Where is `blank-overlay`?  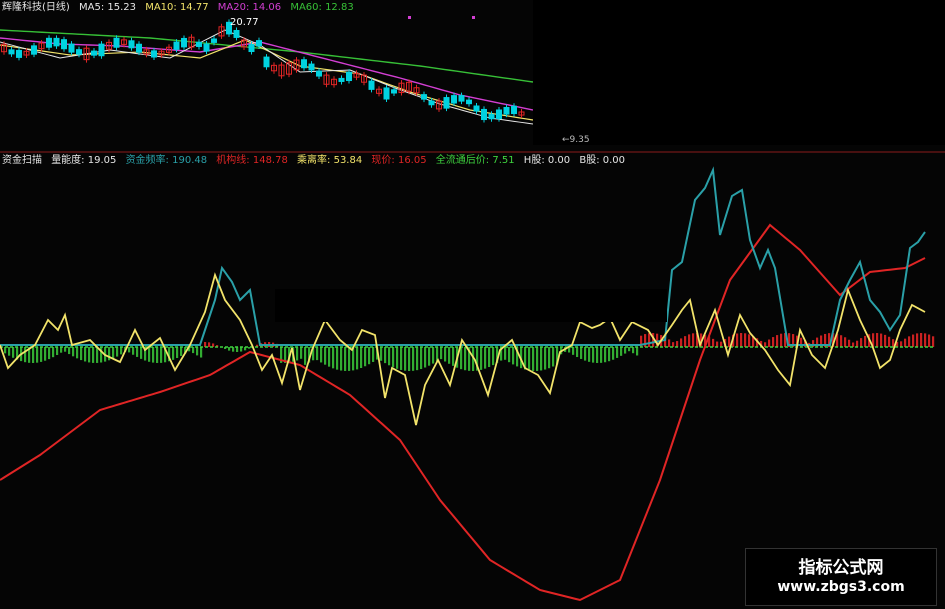 blank-overlay is located at coordinates (471, 305).